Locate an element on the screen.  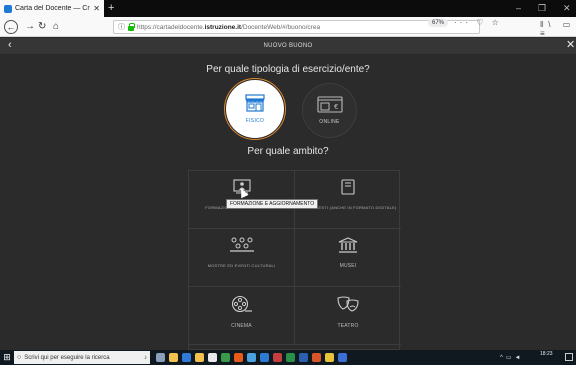
network-icon: ▭ is located at coordinates (509, 357).